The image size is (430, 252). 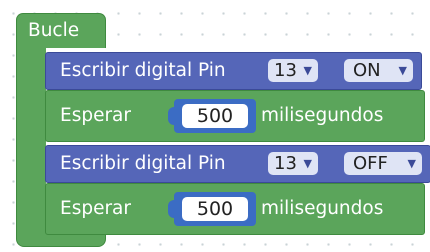 What do you see at coordinates (233, 71) in the screenshot?
I see `digital-write-block: Escribir digital Pin 13 ▼ ON ▼` at bounding box center [233, 71].